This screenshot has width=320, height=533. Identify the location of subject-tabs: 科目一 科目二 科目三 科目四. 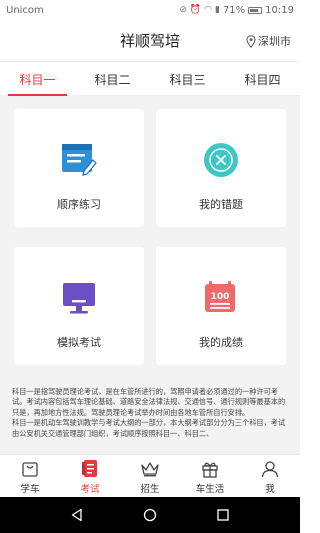
(150, 79).